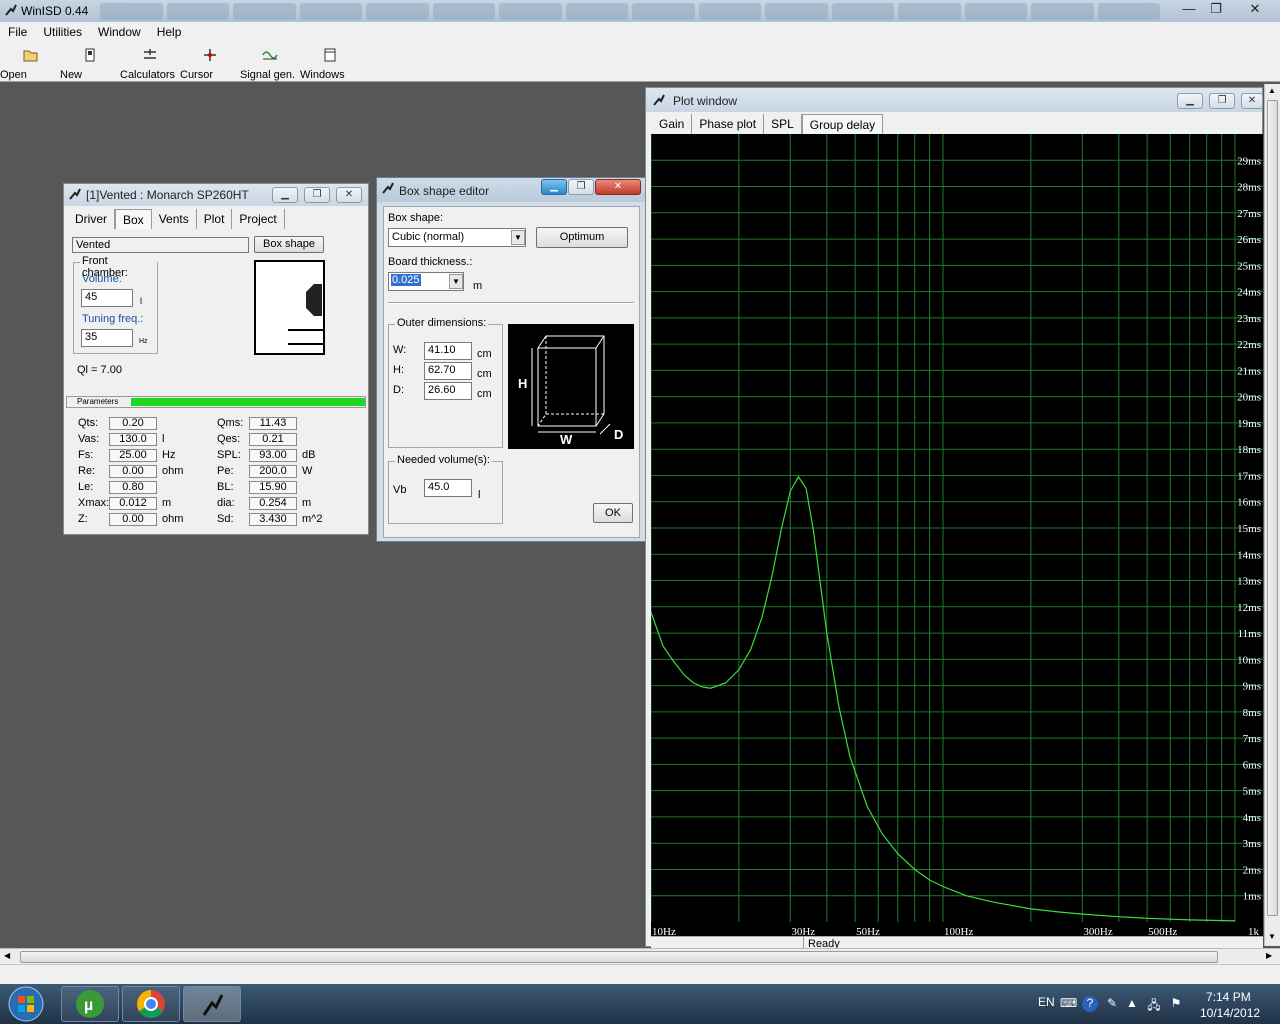  Describe the element at coordinates (7, 955) in the screenshot. I see `scroll-left-icon: ◀` at that location.